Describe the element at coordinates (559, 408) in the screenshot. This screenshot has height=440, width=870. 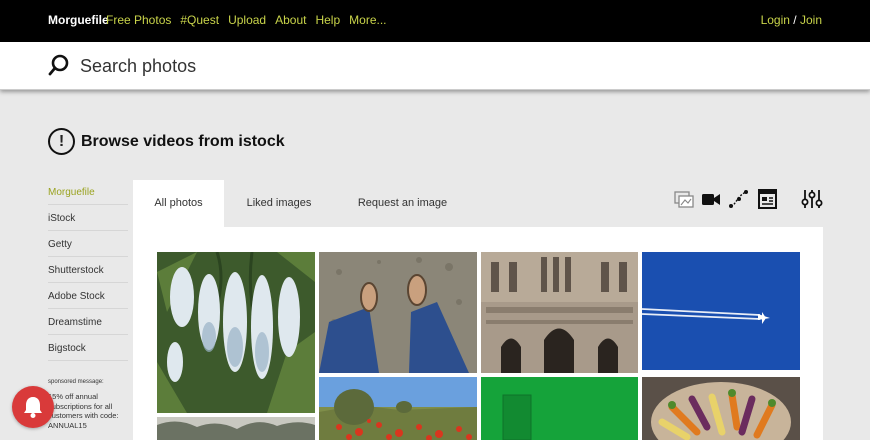
I see `photo-green-wall-door` at that location.